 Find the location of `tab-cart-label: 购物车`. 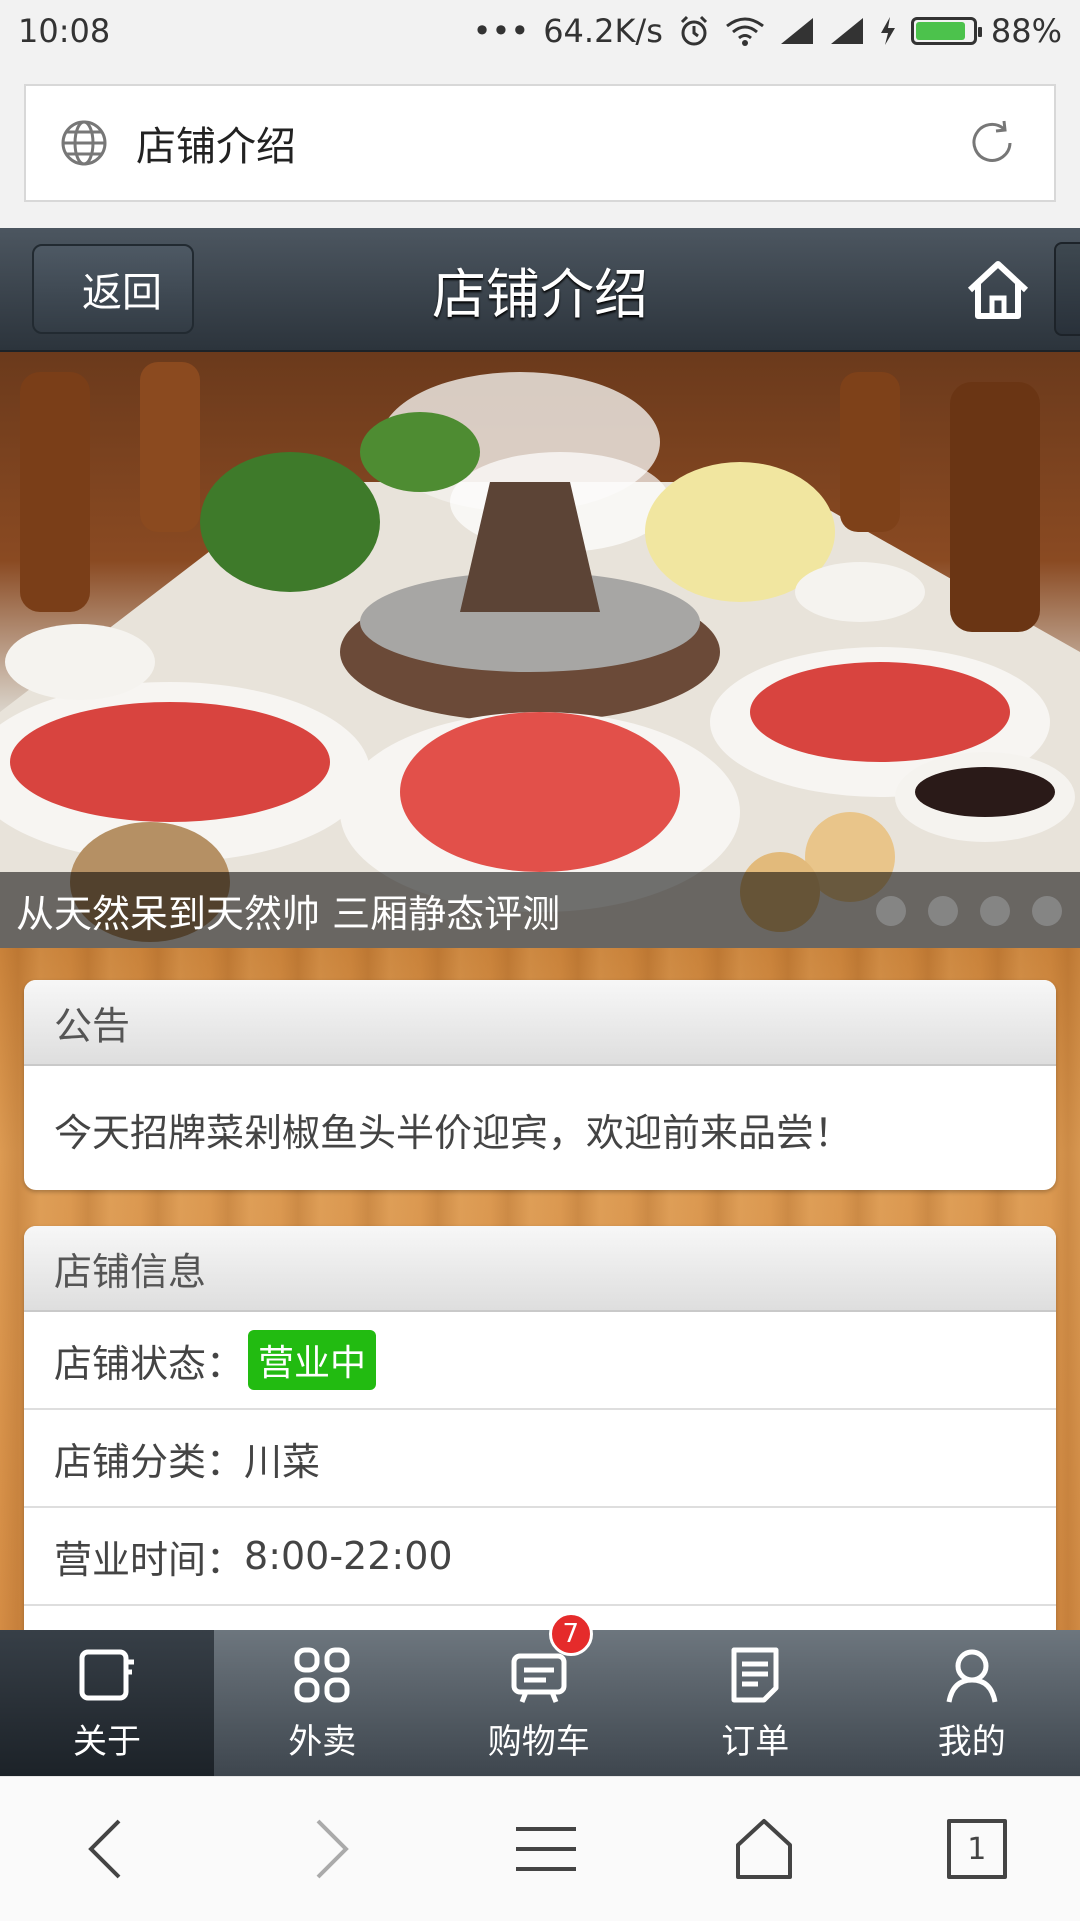

tab-cart-label: 购物车 is located at coordinates (539, 1738).